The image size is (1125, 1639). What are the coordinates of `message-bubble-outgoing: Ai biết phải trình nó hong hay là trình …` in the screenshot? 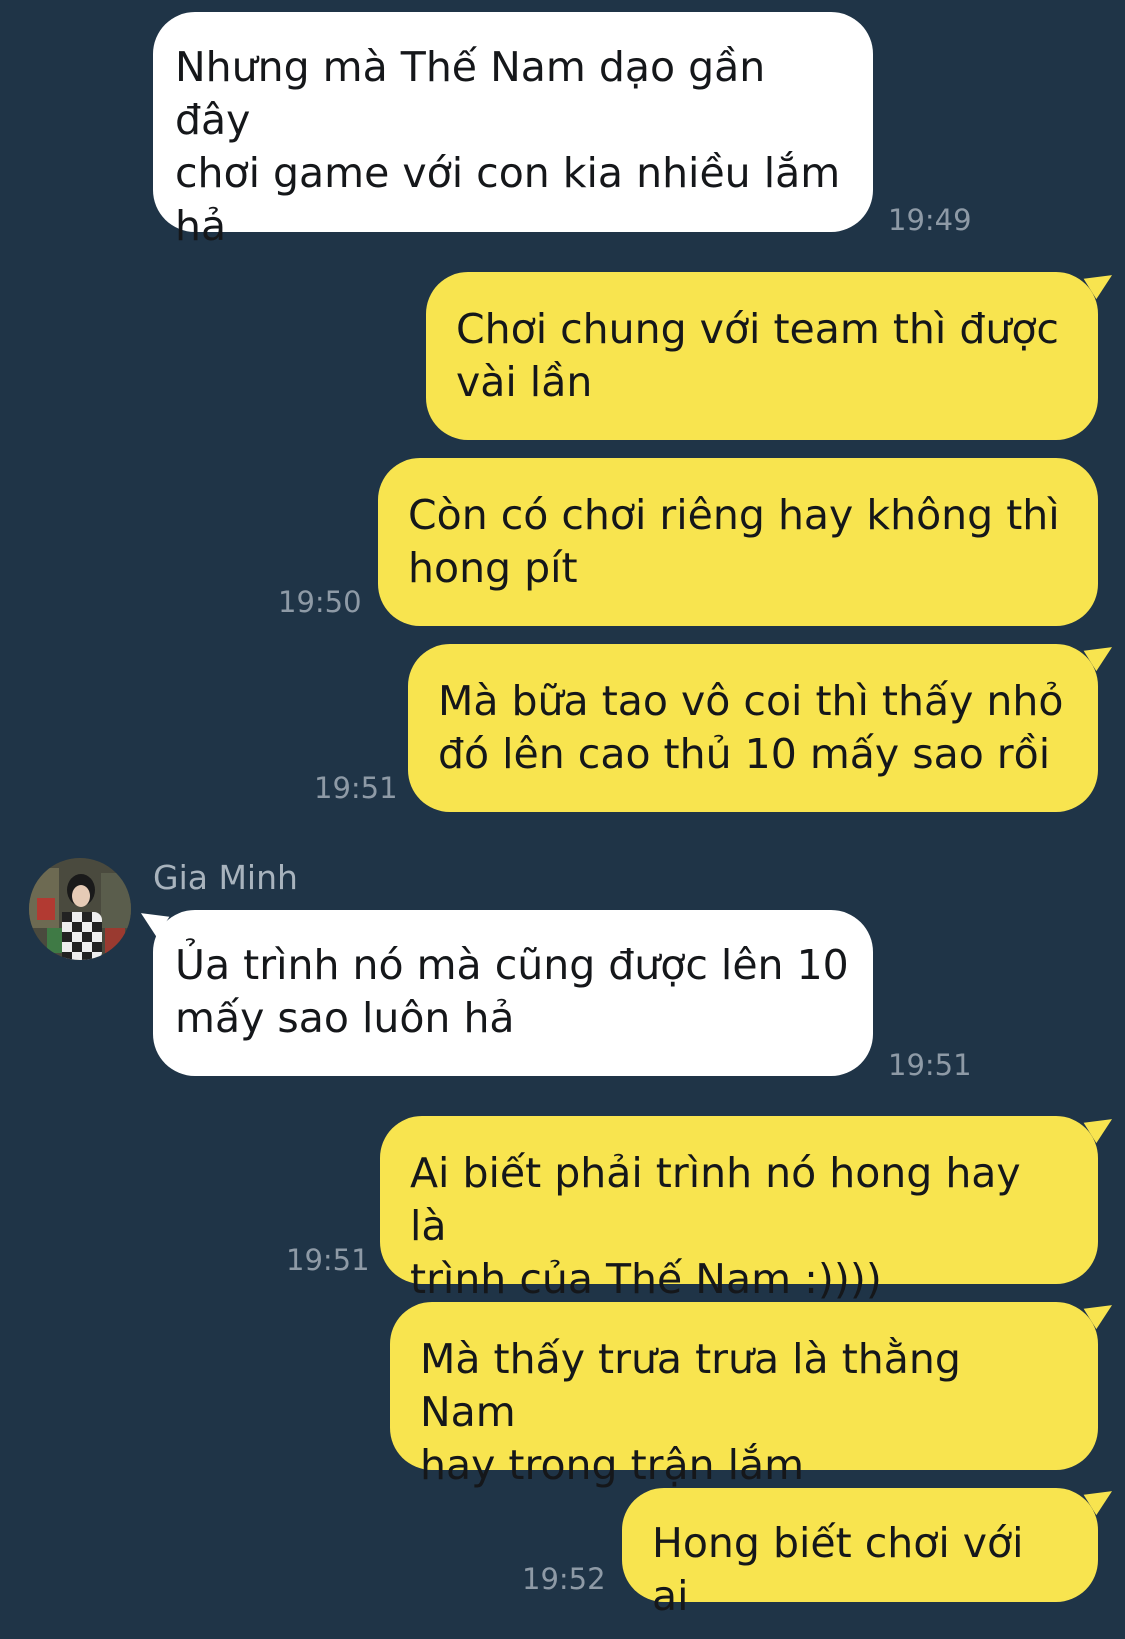 It's located at (739, 1209).